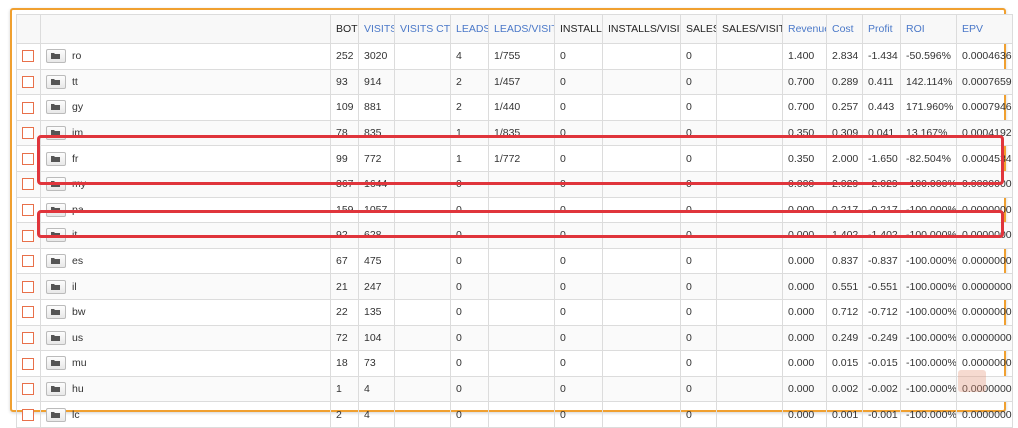  What do you see at coordinates (804, 29) in the screenshot?
I see `header-revenue: Revenue` at bounding box center [804, 29].